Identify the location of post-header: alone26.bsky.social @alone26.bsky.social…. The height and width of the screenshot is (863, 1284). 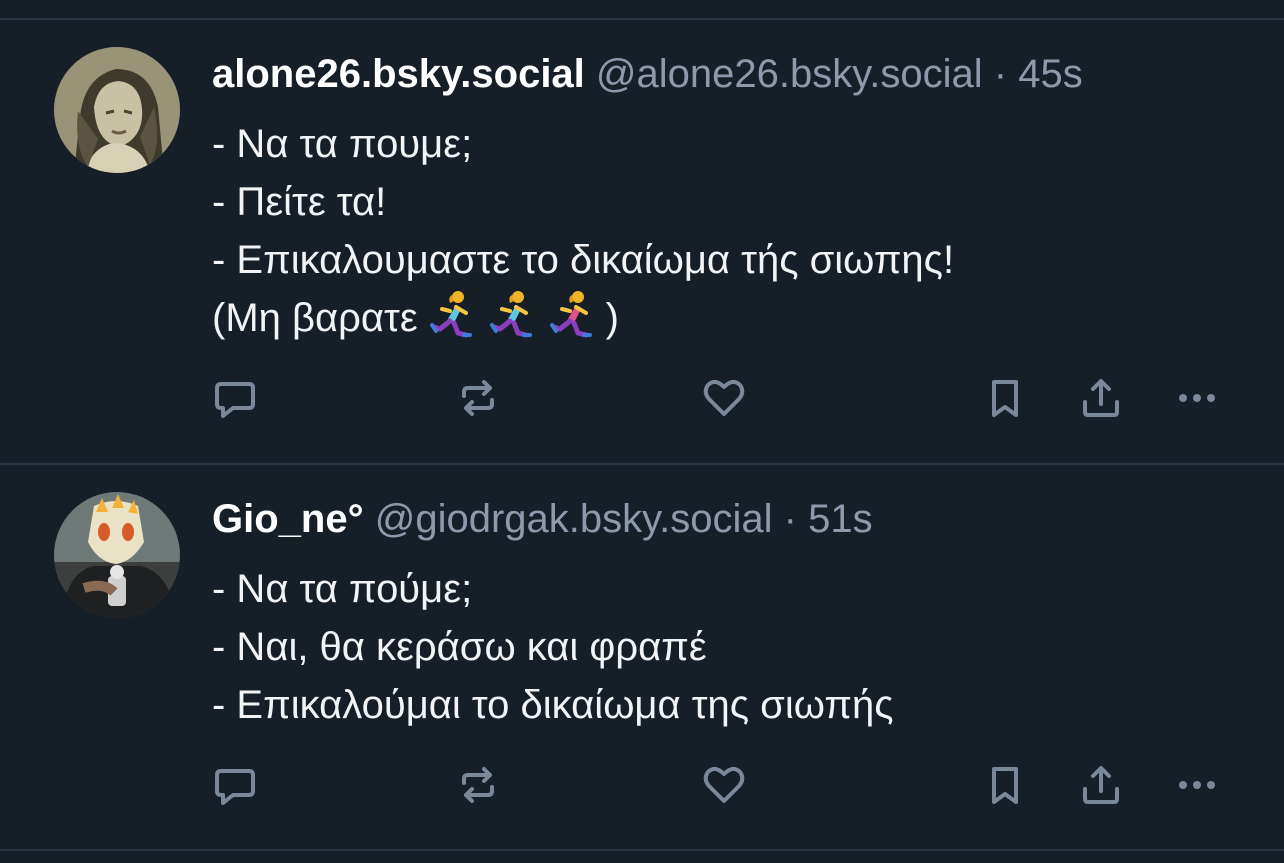
(647, 74).